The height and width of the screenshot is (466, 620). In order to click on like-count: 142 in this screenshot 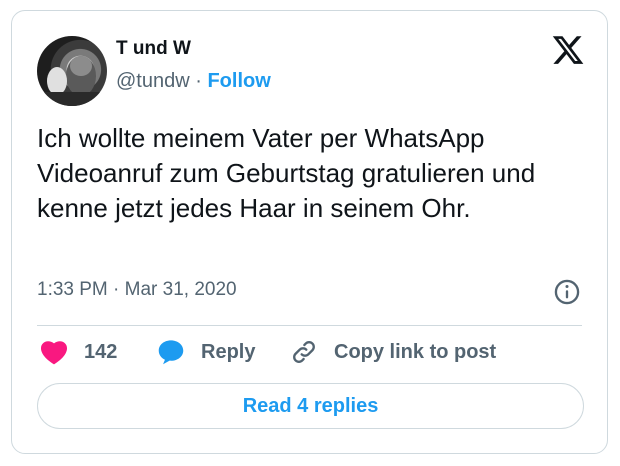, I will do `click(101, 351)`.